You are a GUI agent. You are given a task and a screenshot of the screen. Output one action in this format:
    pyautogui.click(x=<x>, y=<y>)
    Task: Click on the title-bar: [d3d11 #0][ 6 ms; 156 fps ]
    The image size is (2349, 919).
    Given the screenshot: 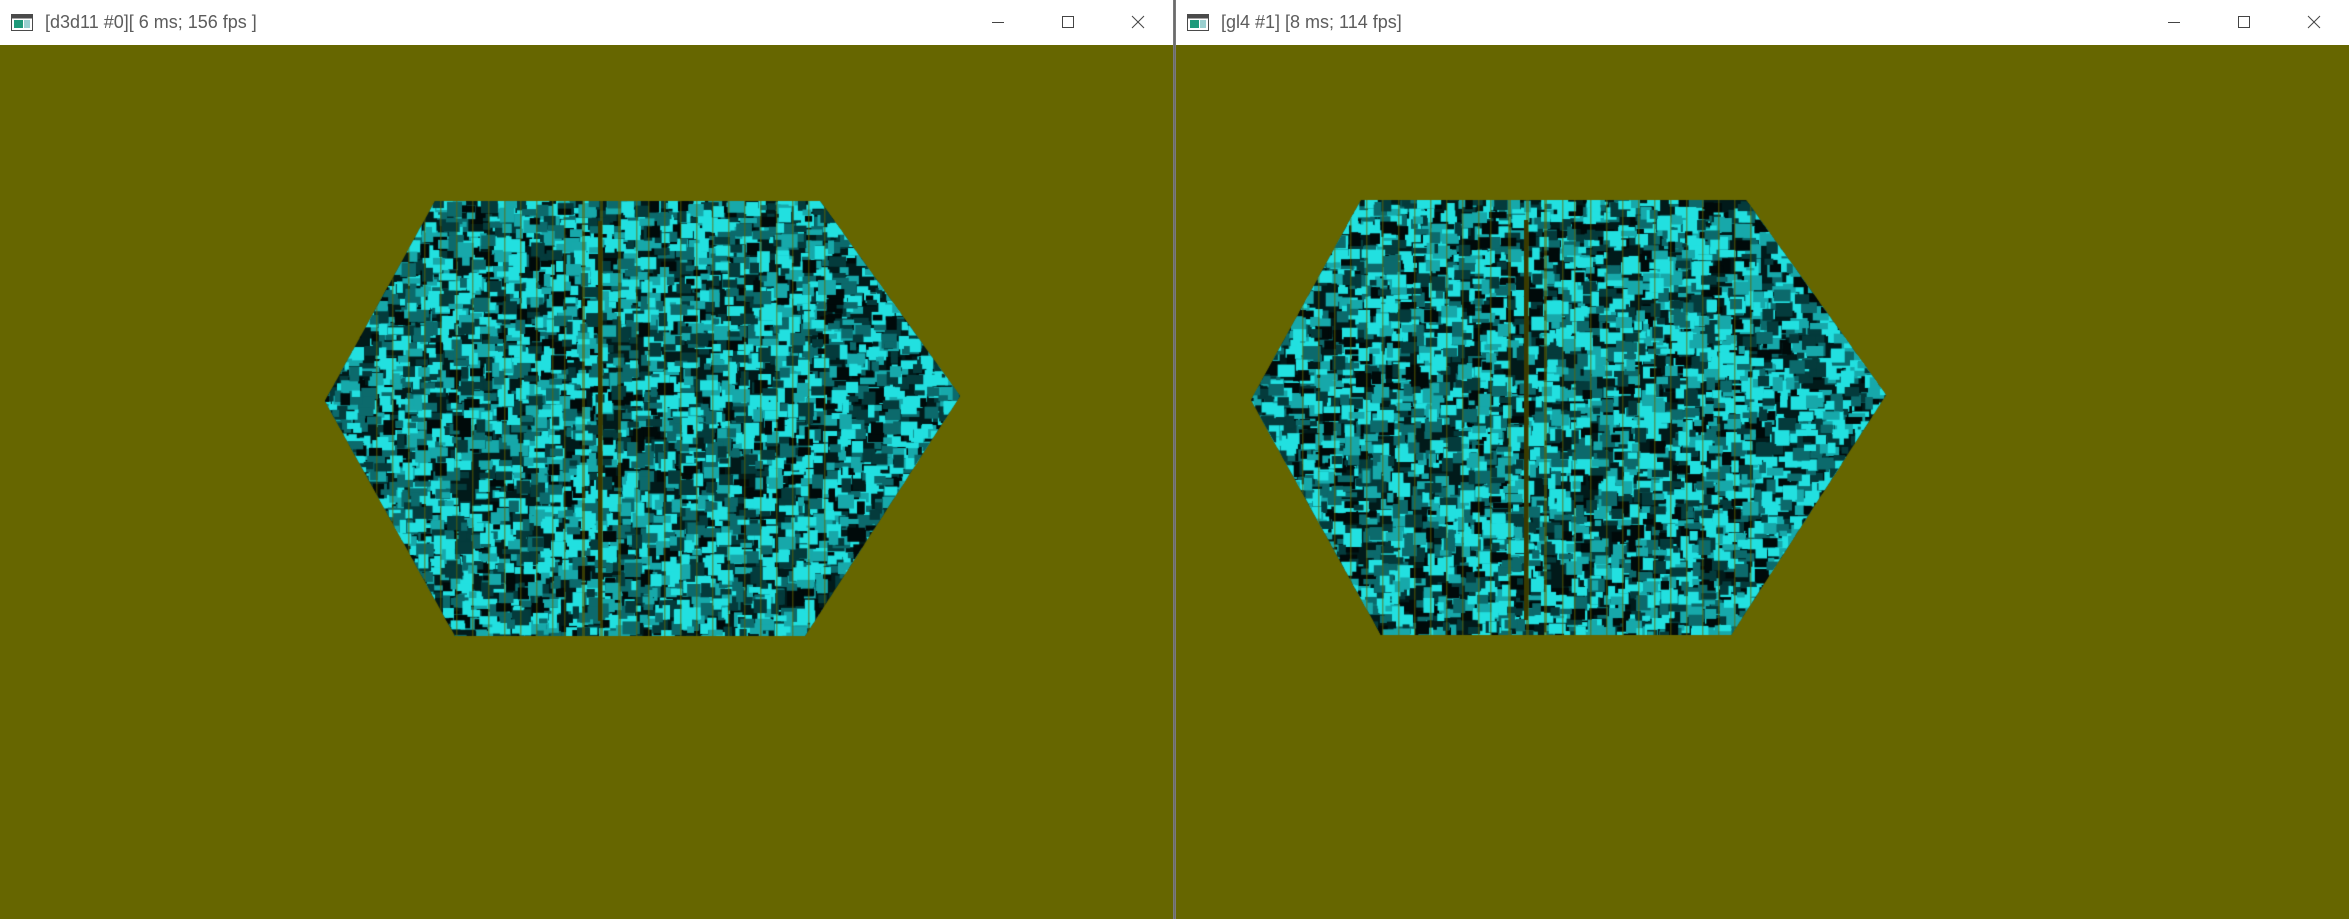 What is the action you would take?
    pyautogui.click(x=586, y=22)
    